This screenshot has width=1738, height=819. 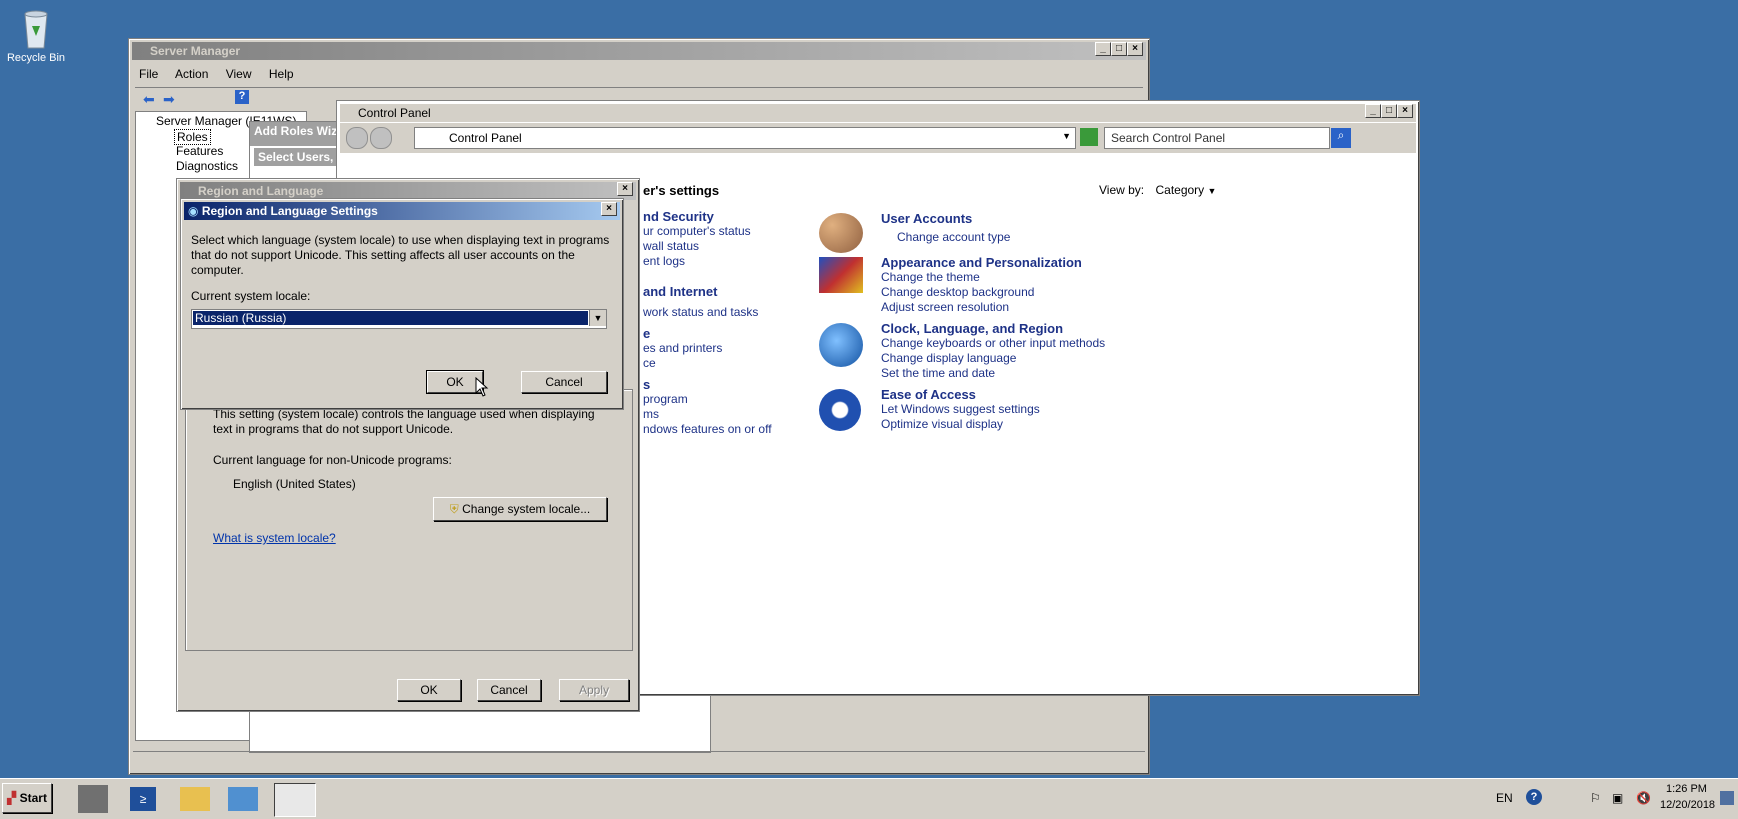 I want to click on cp-heading: er's settings, so click(x=681, y=190).